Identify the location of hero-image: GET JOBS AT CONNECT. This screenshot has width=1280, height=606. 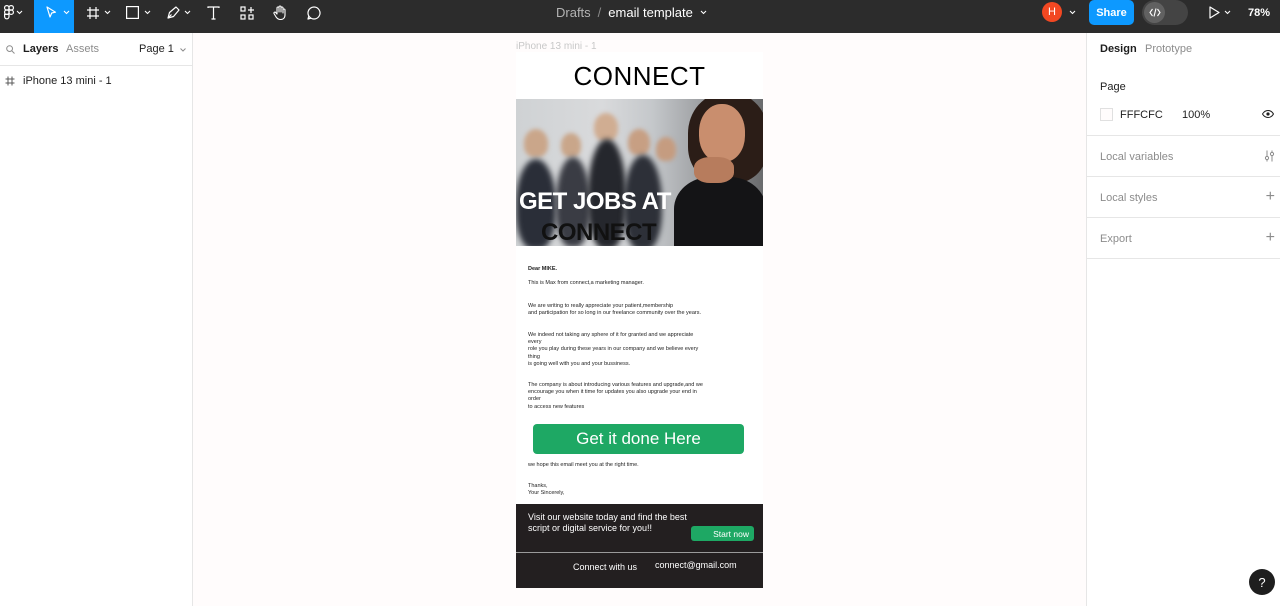
(639, 172).